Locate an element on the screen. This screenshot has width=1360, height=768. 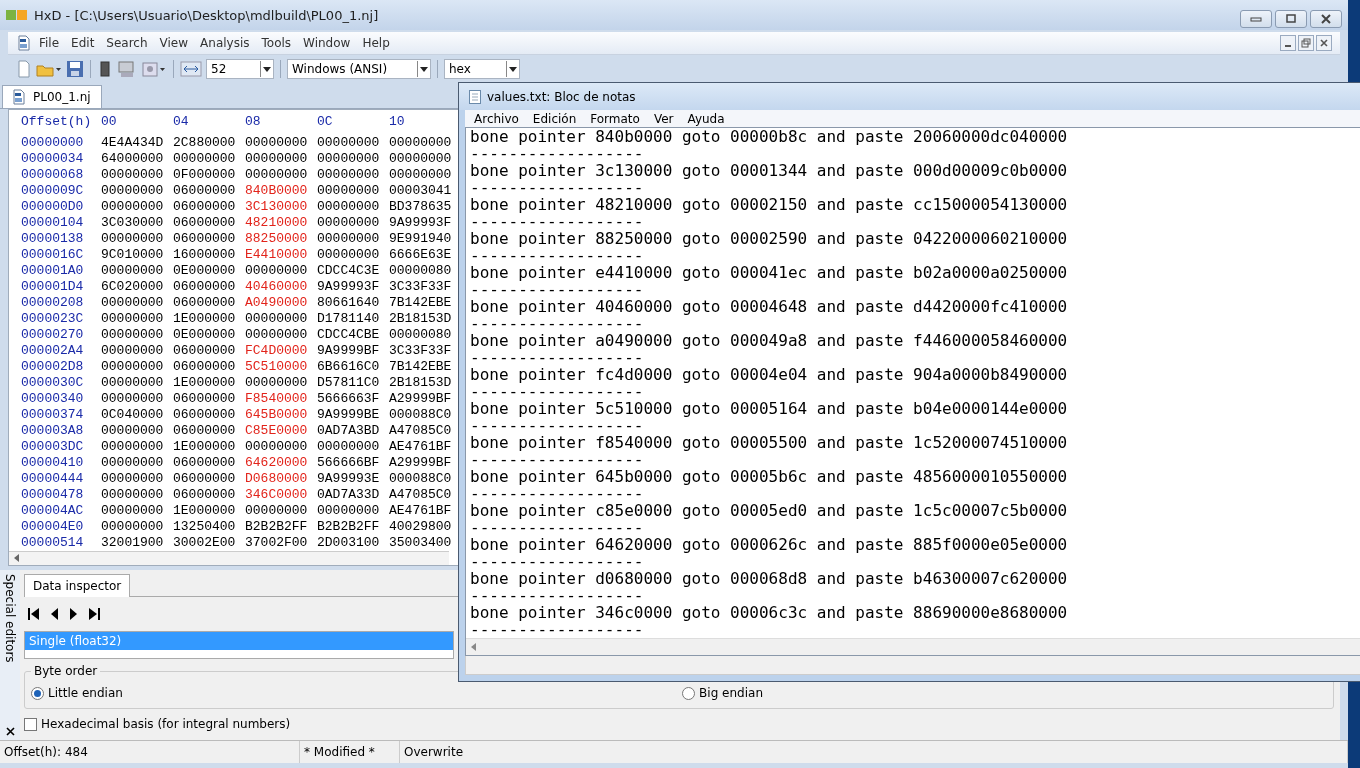
offset-label: 00000208 is located at coordinates (53, 303).